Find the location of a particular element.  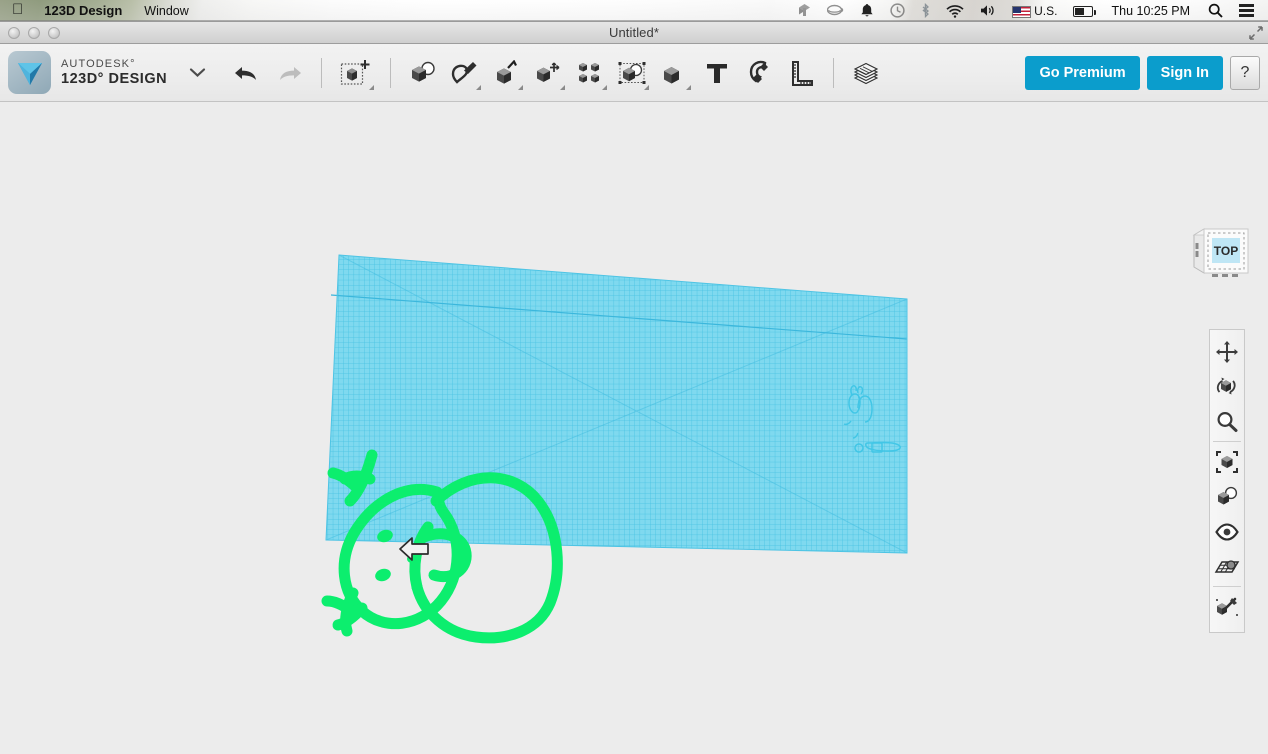

pan-move-icon is located at coordinates (1227, 351).